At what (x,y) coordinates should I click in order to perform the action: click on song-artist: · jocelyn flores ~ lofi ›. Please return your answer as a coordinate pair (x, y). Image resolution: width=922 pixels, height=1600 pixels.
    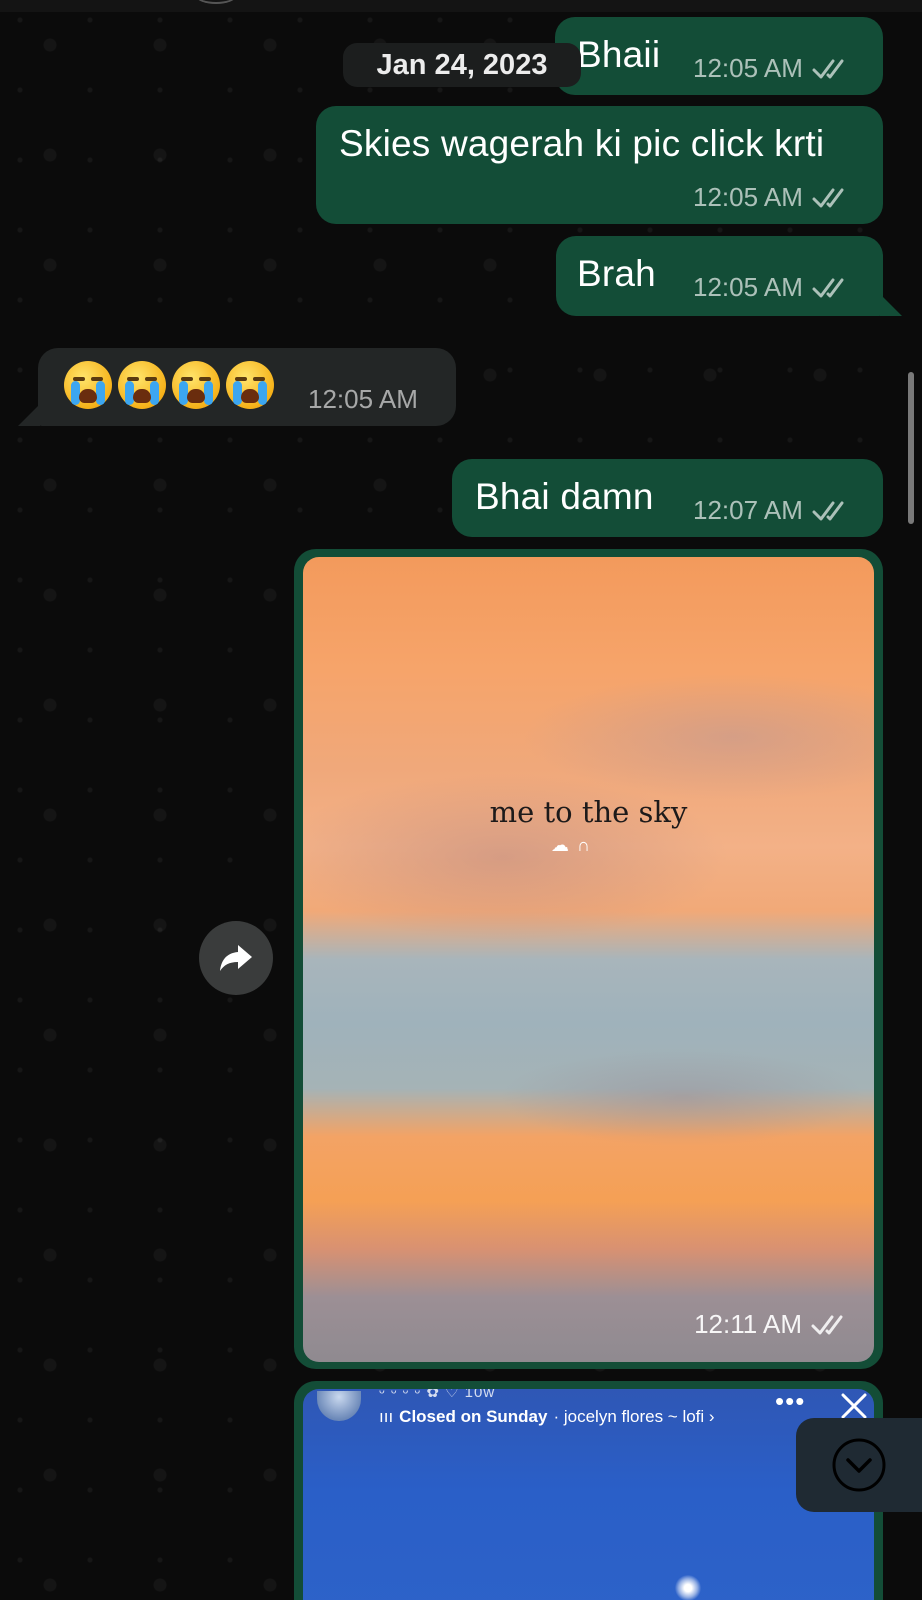
    Looking at the image, I should click on (634, 1416).